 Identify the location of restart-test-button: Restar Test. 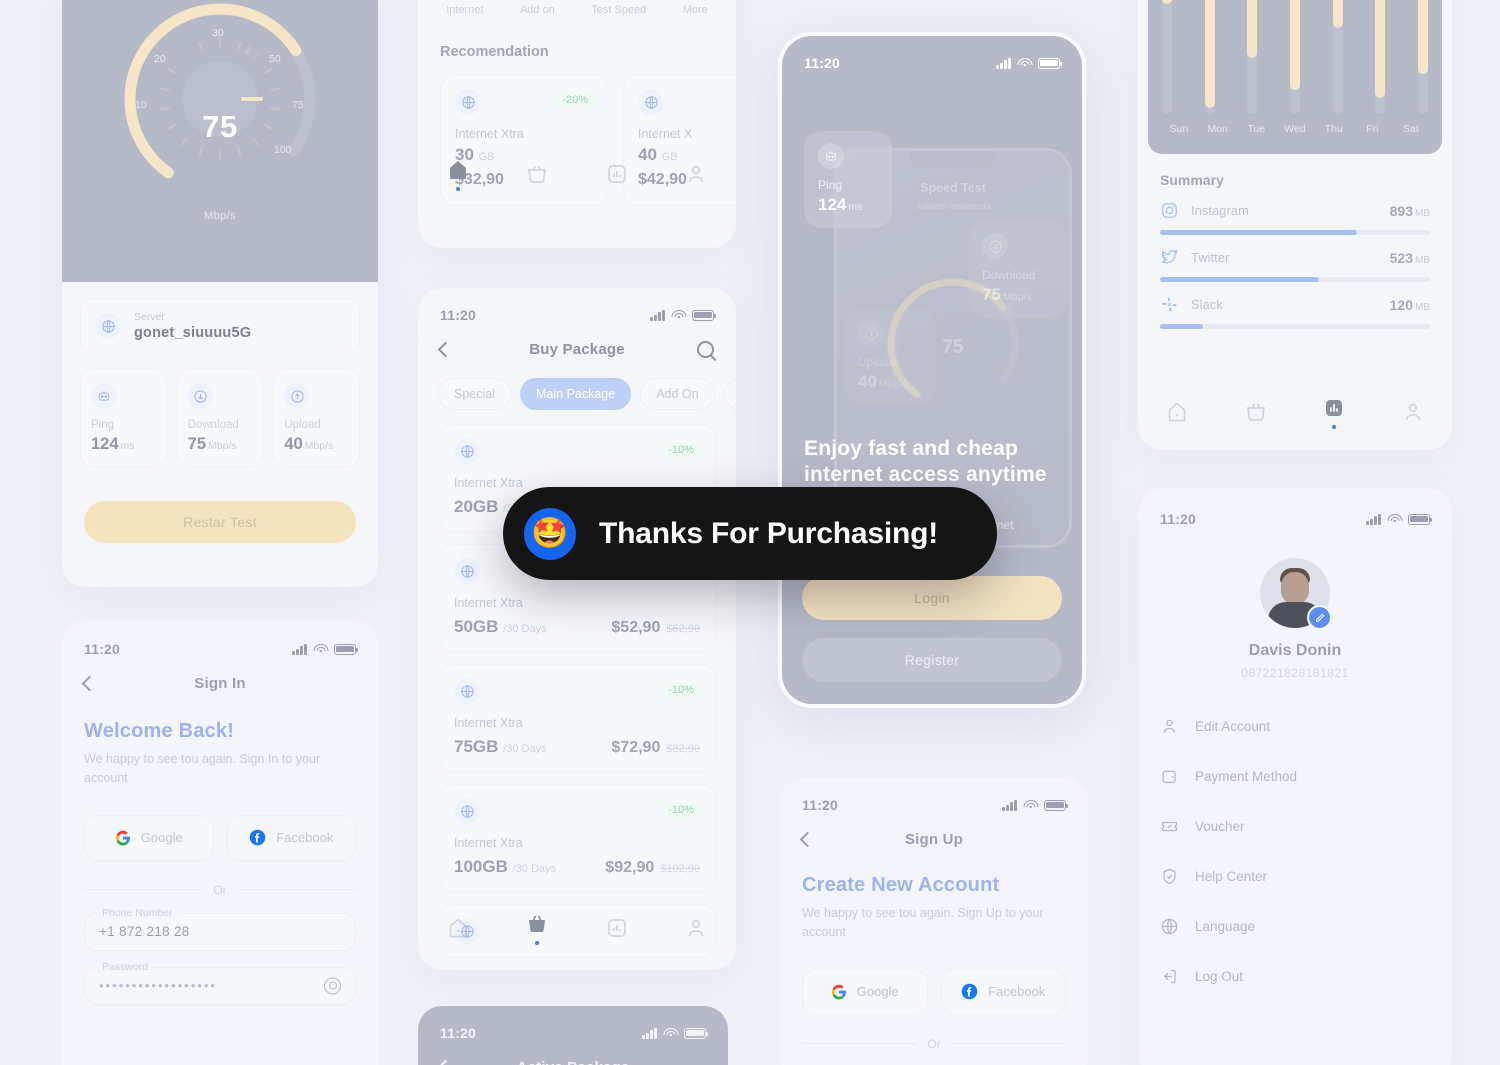
(220, 522).